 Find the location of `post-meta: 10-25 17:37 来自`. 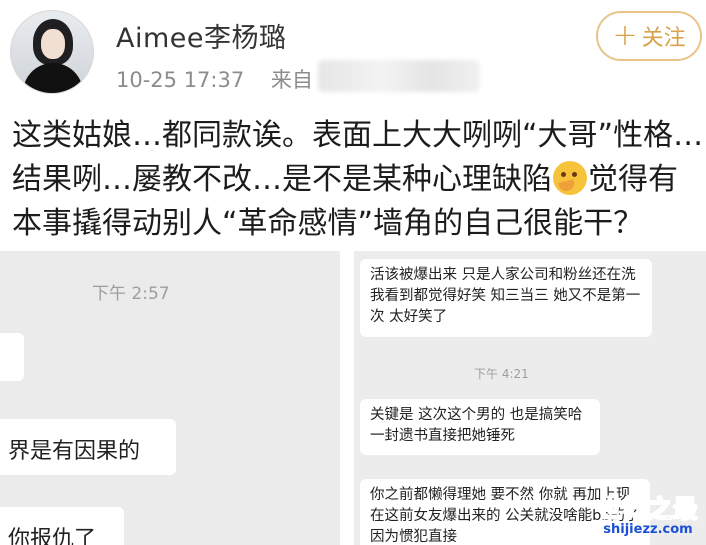

post-meta: 10-25 17:37 来自 is located at coordinates (214, 79).